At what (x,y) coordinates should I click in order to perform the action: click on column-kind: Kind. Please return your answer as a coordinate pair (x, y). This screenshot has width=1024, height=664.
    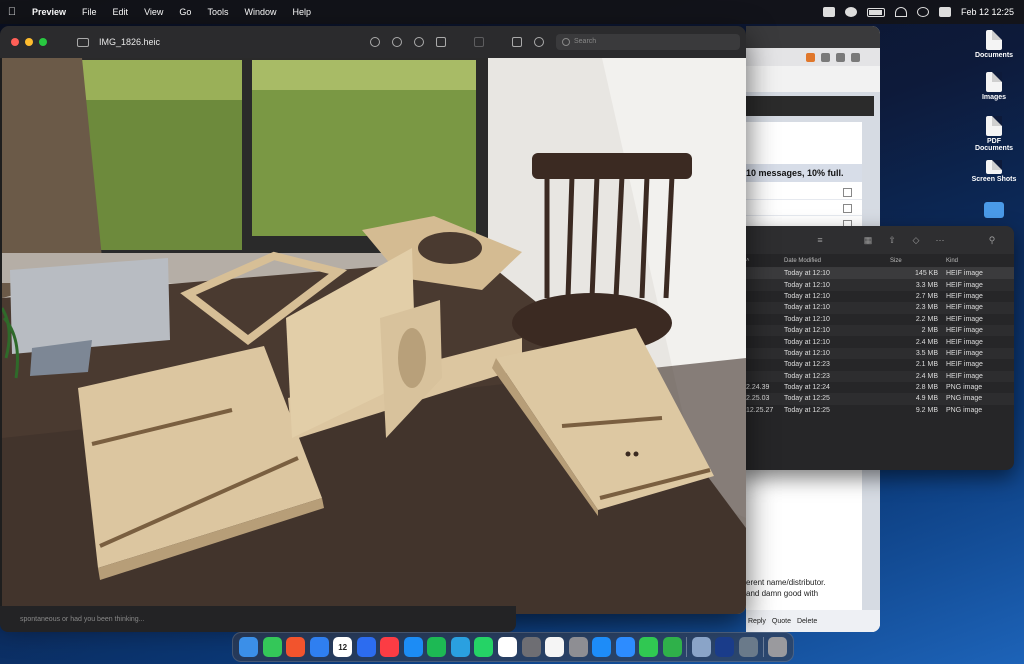
    Looking at the image, I should click on (979, 261).